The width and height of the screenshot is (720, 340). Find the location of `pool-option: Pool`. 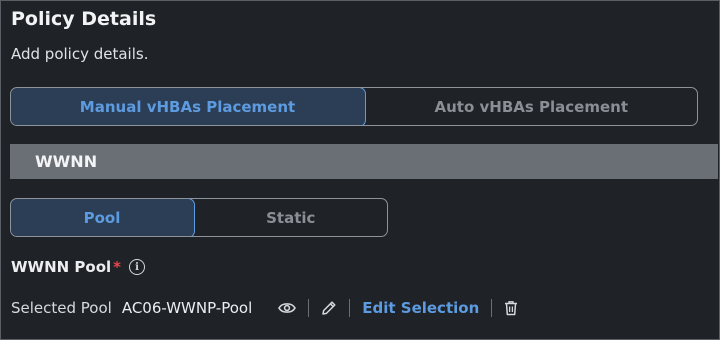

pool-option: Pool is located at coordinates (103, 217).